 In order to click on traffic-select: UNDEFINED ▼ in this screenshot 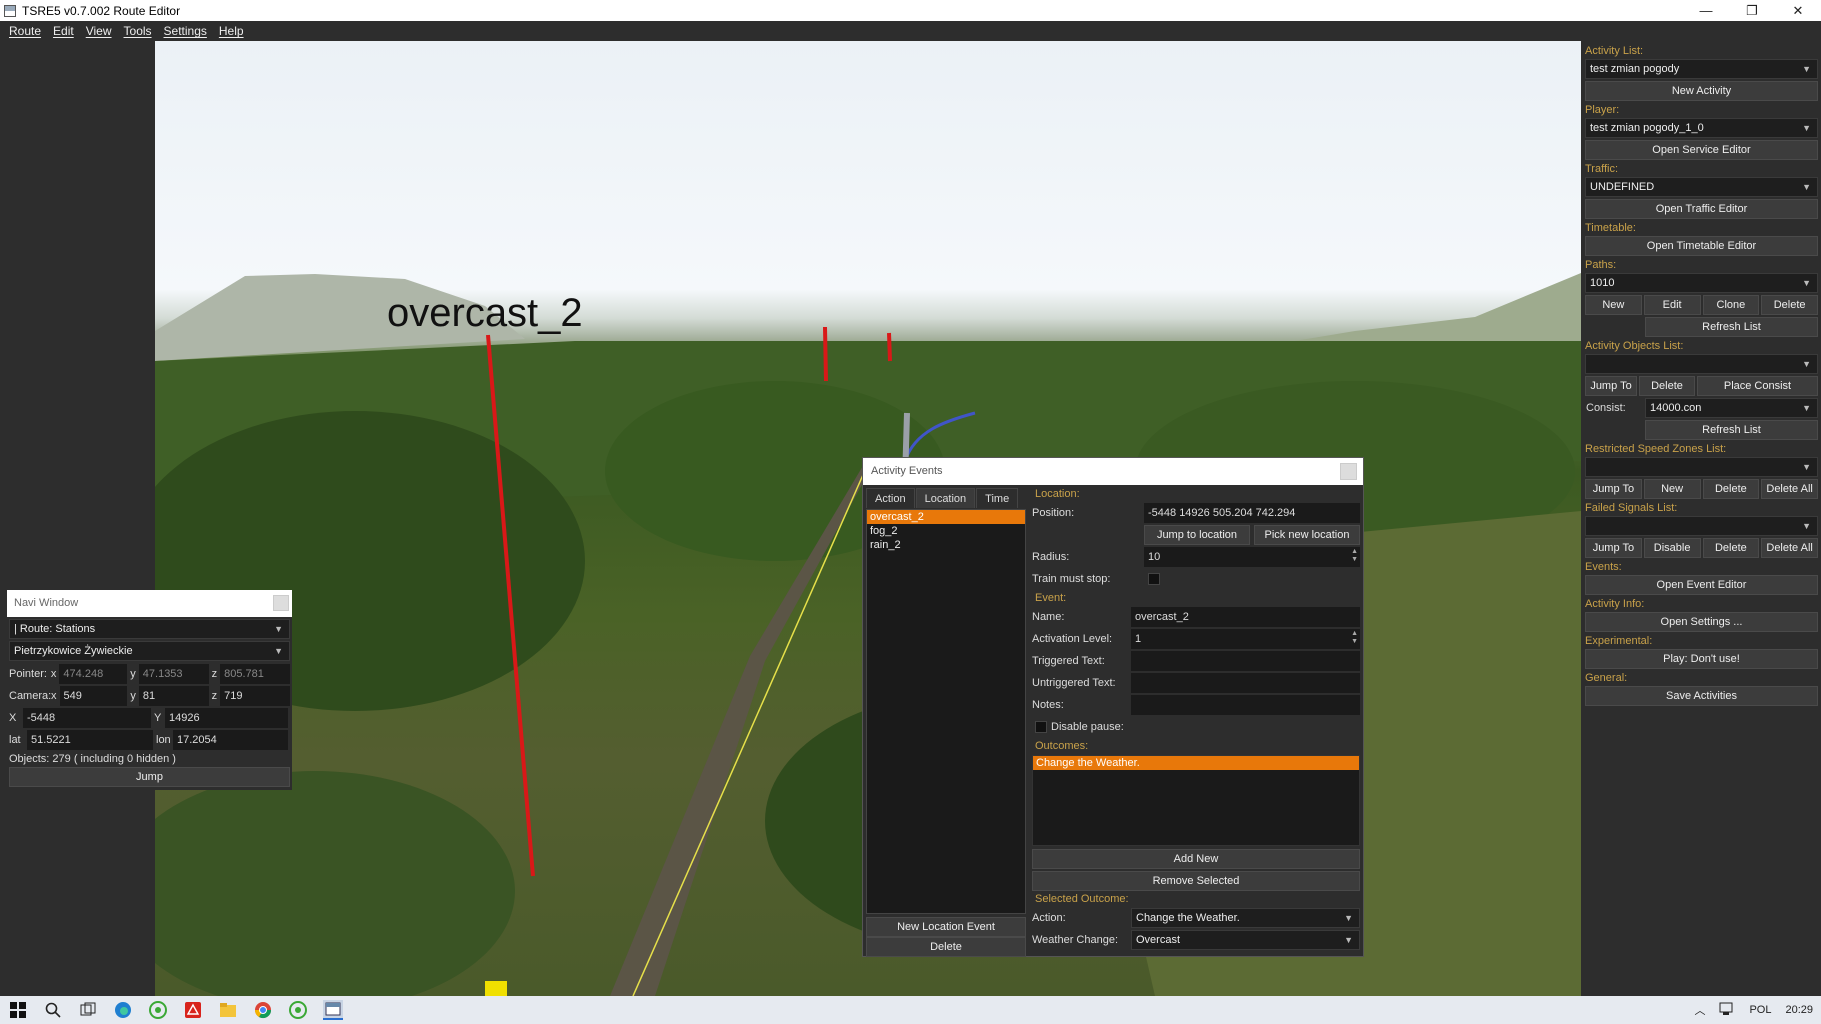, I will do `click(1701, 187)`.